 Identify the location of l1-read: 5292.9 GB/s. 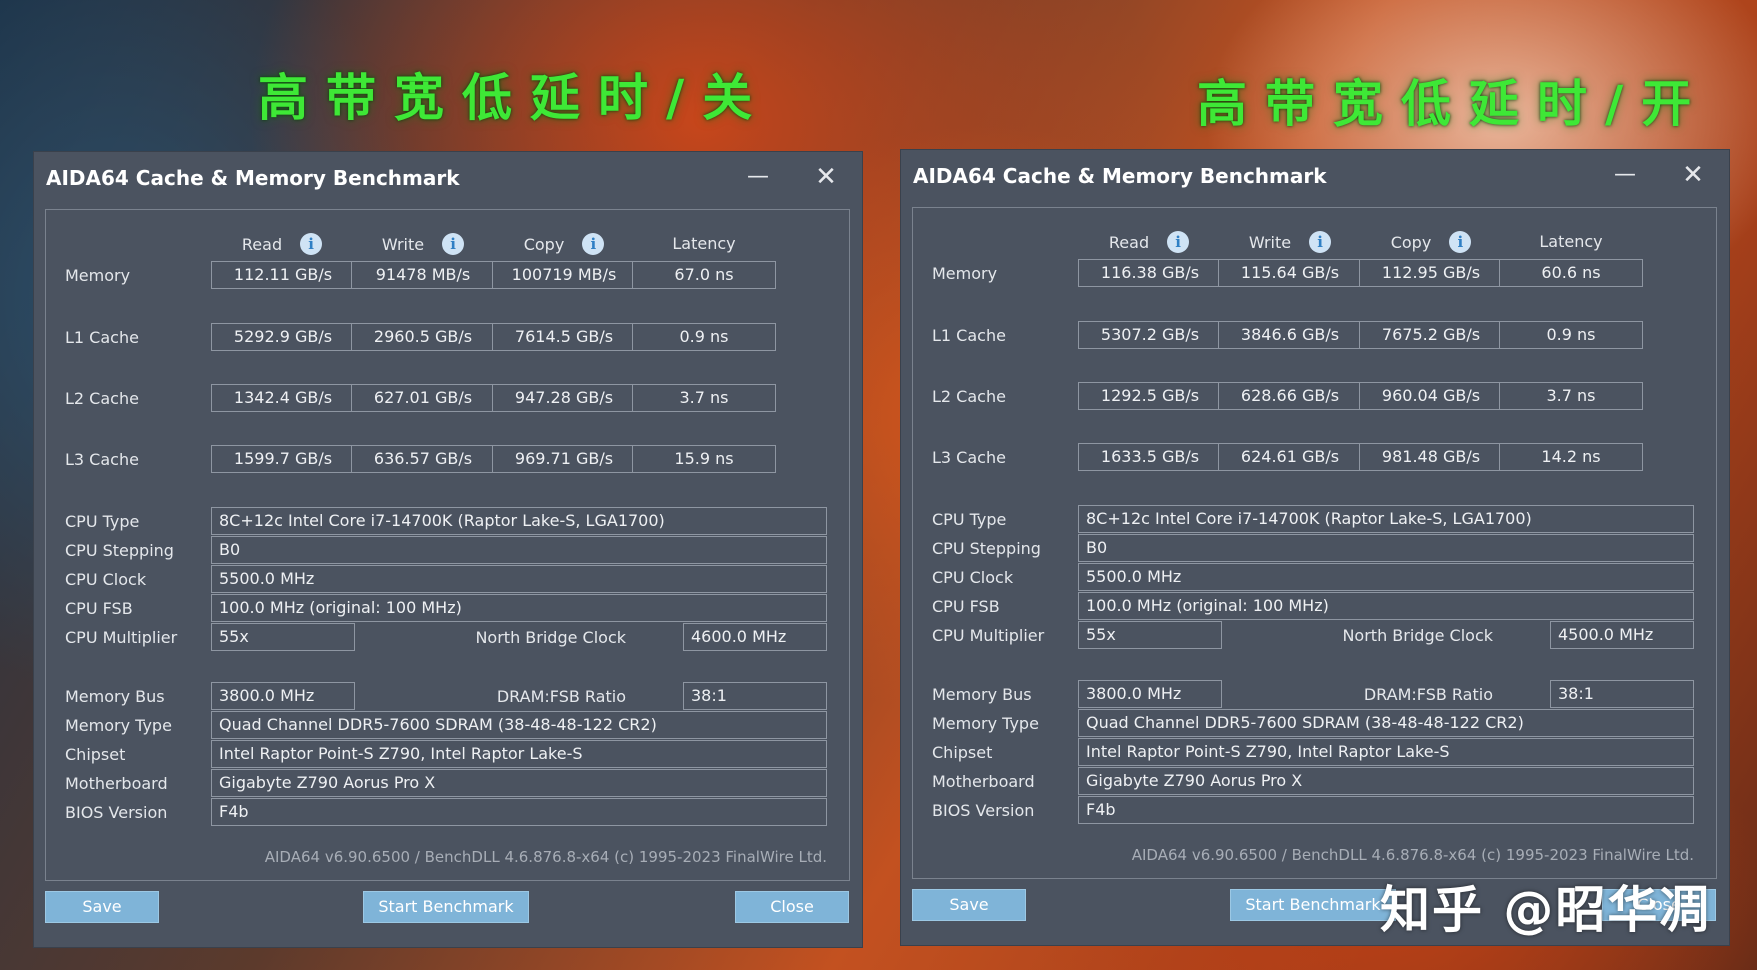
(283, 337).